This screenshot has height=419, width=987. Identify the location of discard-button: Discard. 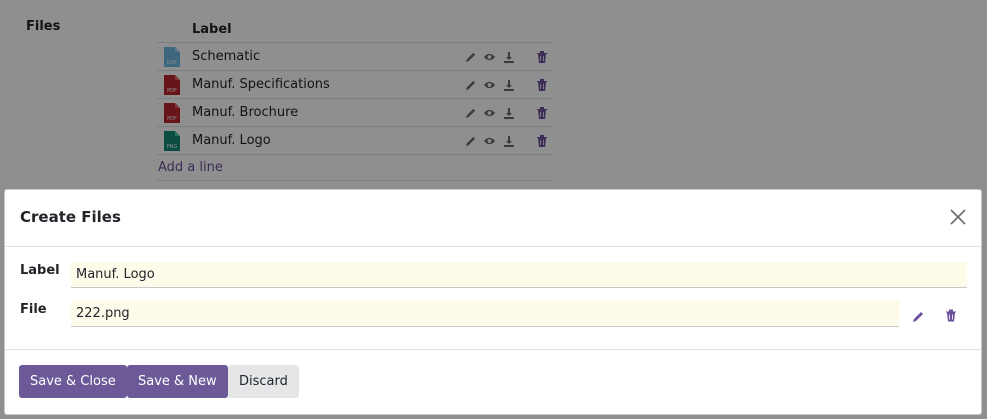
(263, 381).